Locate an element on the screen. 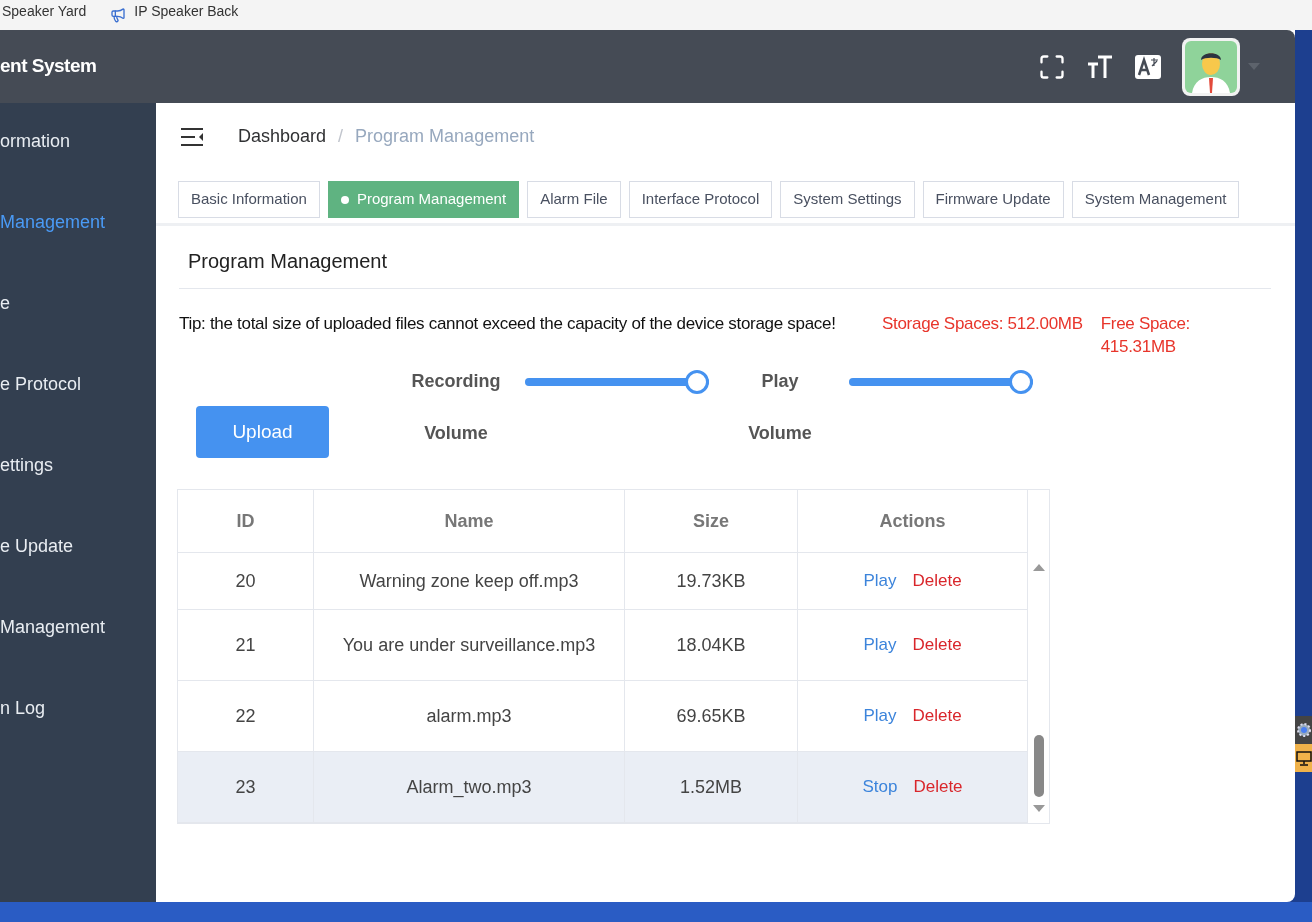 The image size is (1312, 922). tab: System Management is located at coordinates (1155, 199).